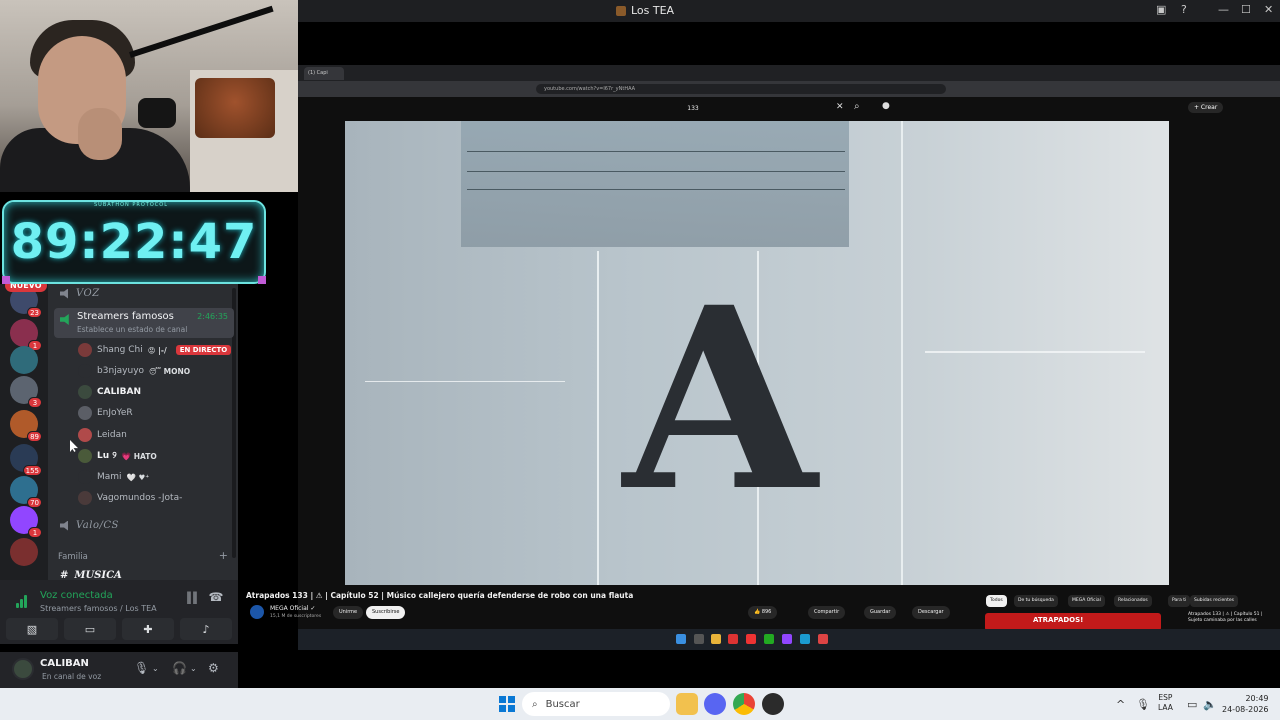 Image resolution: width=1280 pixels, height=720 pixels. I want to click on browser-tab: (1) Capi, so click(324, 73).